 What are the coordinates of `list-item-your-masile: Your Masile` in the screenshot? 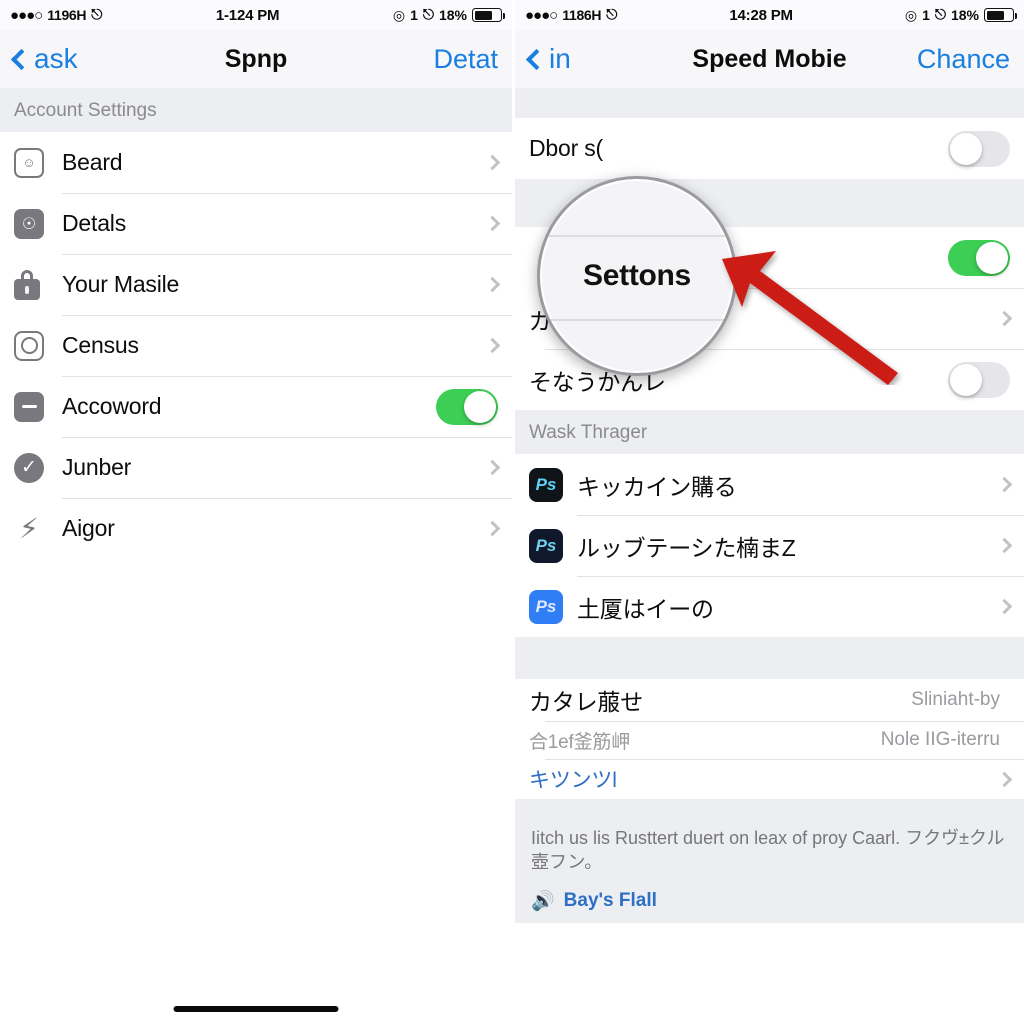 It's located at (256, 284).